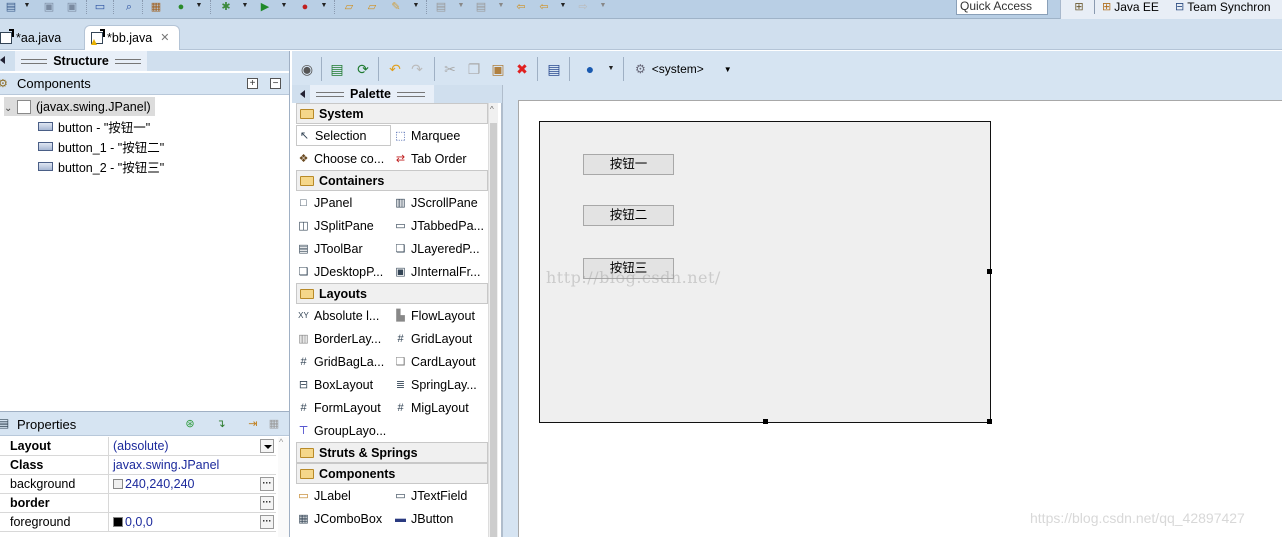 This screenshot has height=537, width=1282. What do you see at coordinates (129, 7) in the screenshot?
I see `search-icon: ⌕` at bounding box center [129, 7].